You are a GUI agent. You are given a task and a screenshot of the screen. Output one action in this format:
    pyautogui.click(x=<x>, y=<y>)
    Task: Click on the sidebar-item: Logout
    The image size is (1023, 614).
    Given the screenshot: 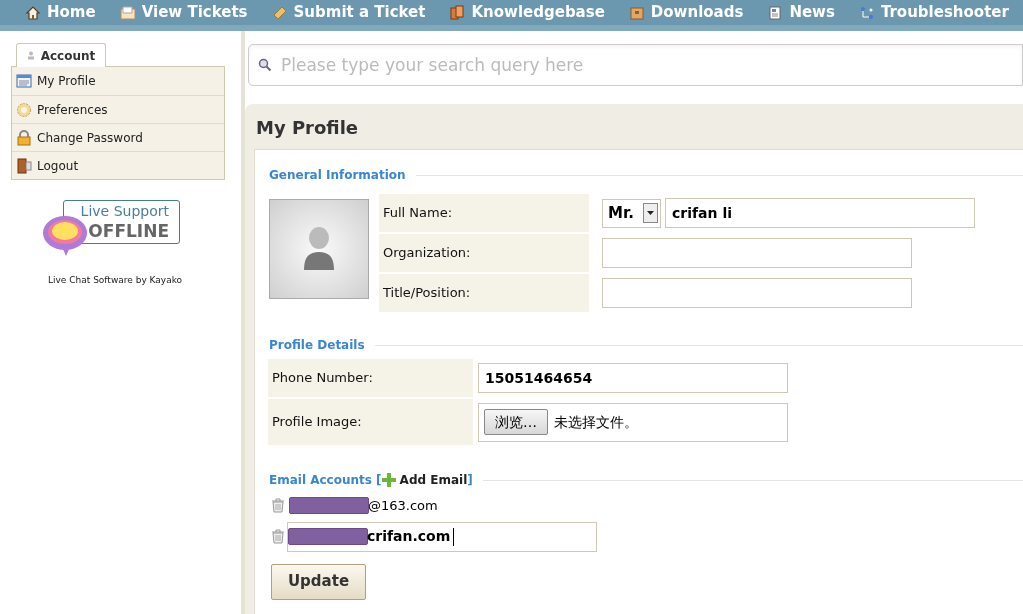 What is the action you would take?
    pyautogui.click(x=118, y=165)
    